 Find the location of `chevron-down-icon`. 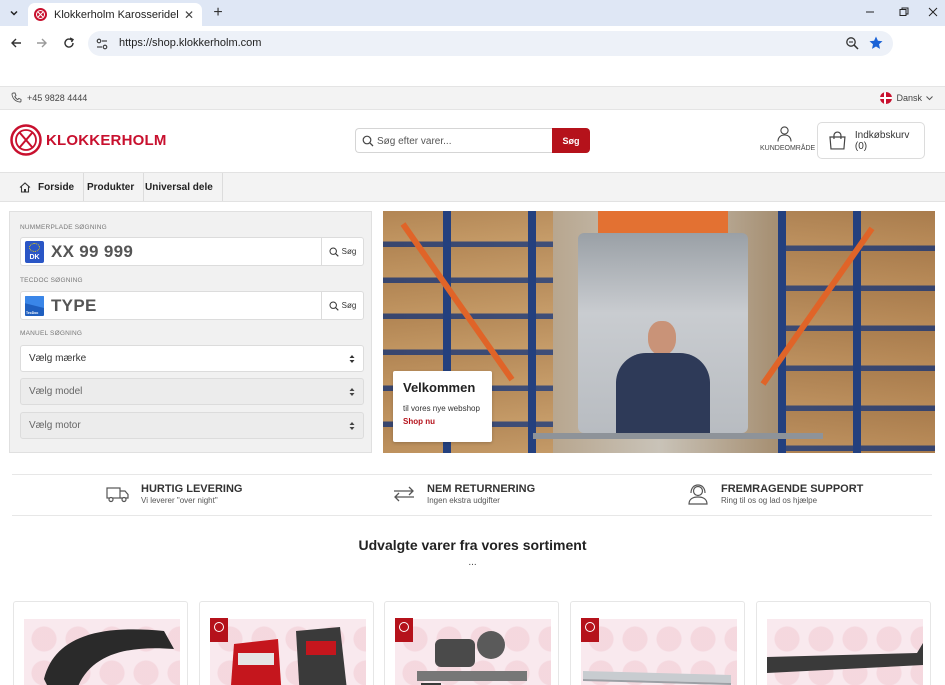

chevron-down-icon is located at coordinates (929, 97).